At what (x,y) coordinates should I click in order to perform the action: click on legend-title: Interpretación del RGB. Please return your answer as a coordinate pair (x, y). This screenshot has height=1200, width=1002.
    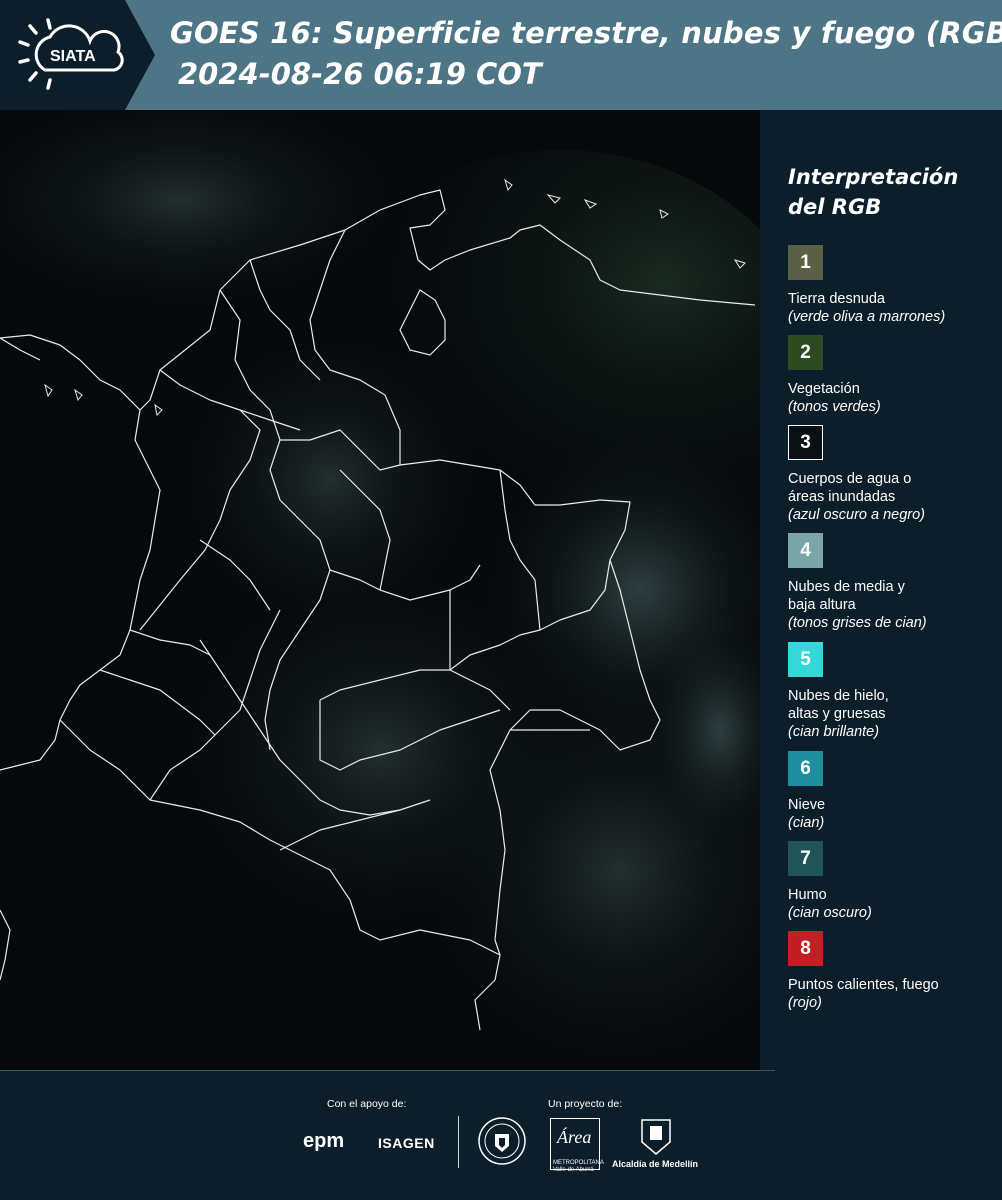
    Looking at the image, I should click on (873, 192).